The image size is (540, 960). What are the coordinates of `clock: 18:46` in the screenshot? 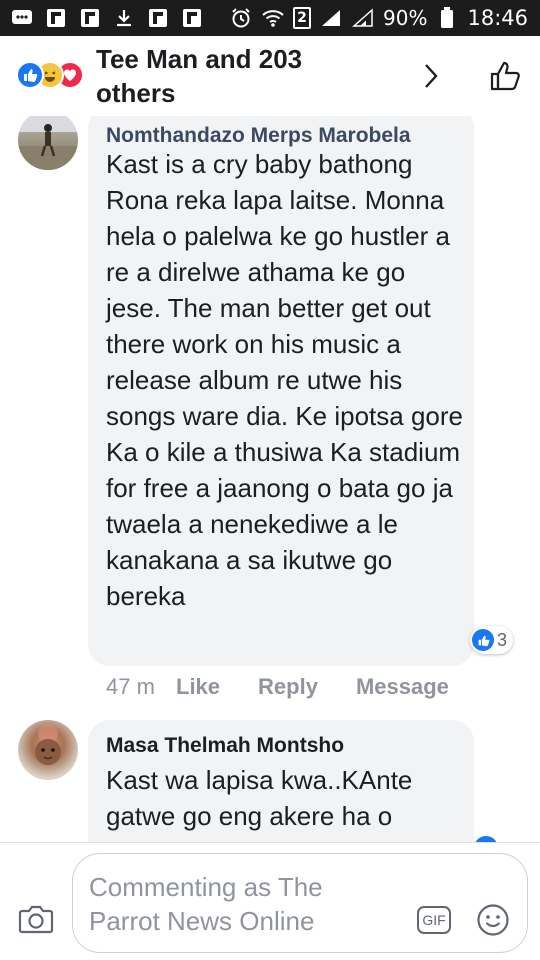 It's located at (497, 18).